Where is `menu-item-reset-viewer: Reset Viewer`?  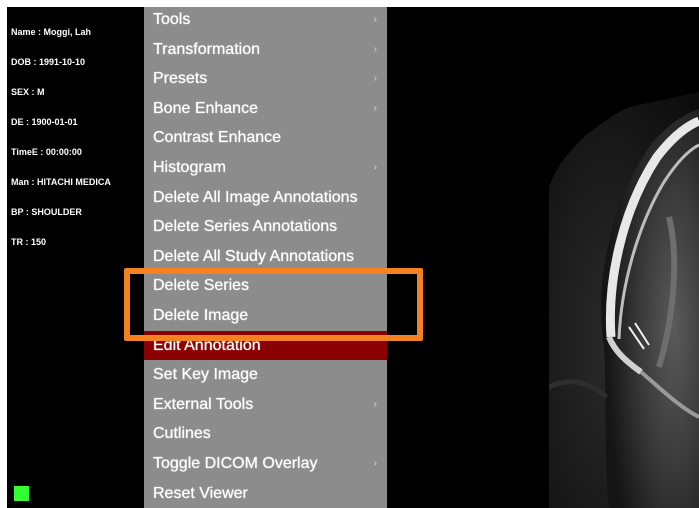 menu-item-reset-viewer: Reset Viewer is located at coordinates (265, 493).